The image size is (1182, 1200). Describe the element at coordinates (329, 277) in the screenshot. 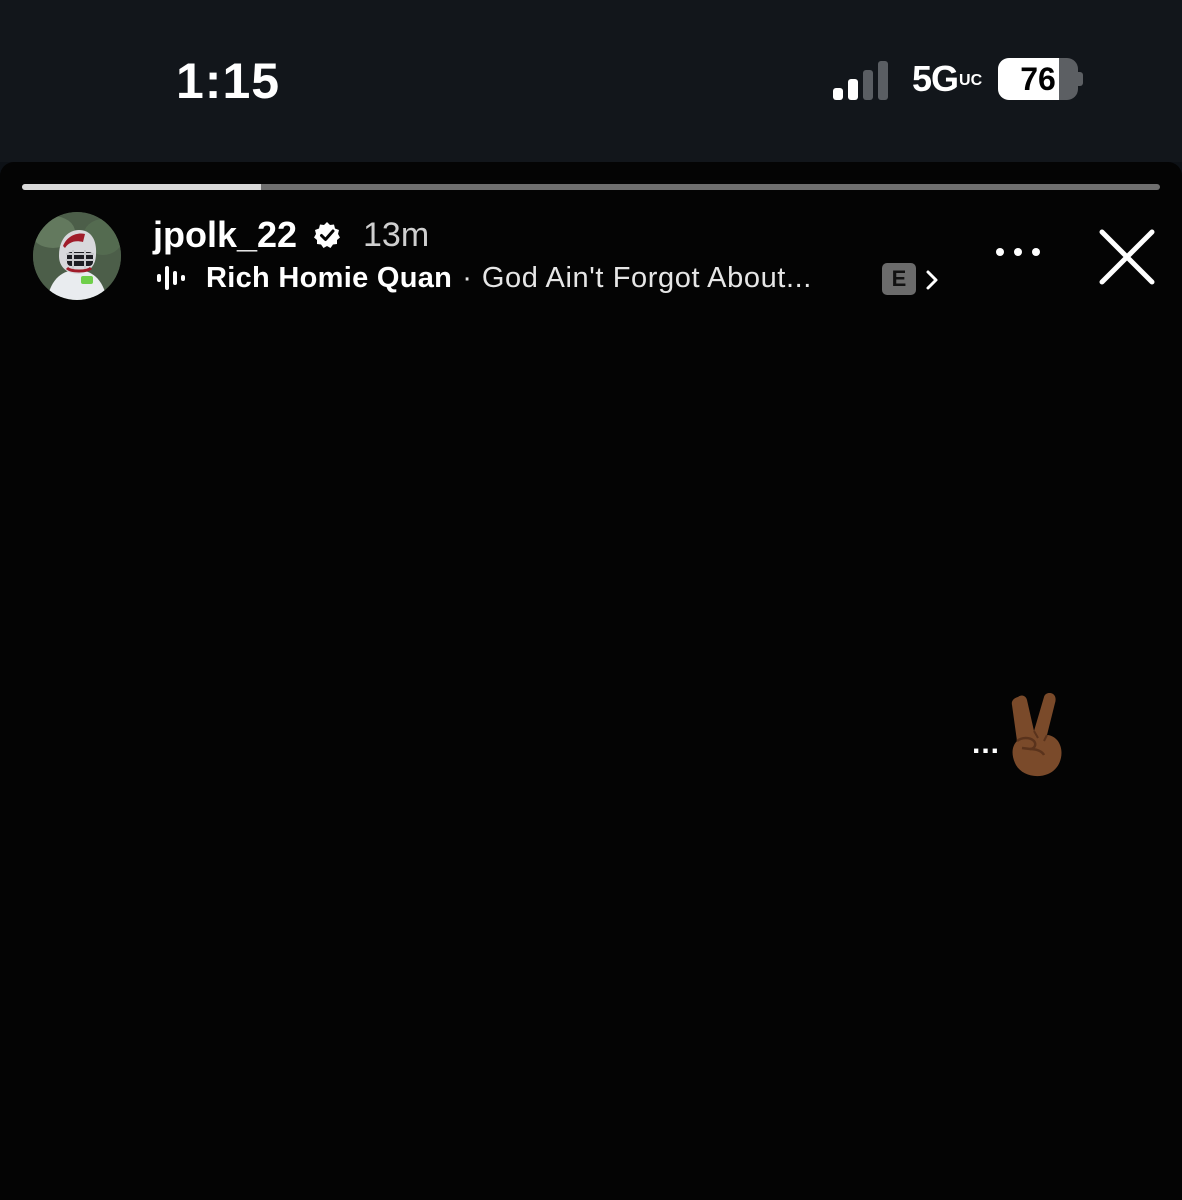

I see `music-artist: Rich Homie Quan` at that location.